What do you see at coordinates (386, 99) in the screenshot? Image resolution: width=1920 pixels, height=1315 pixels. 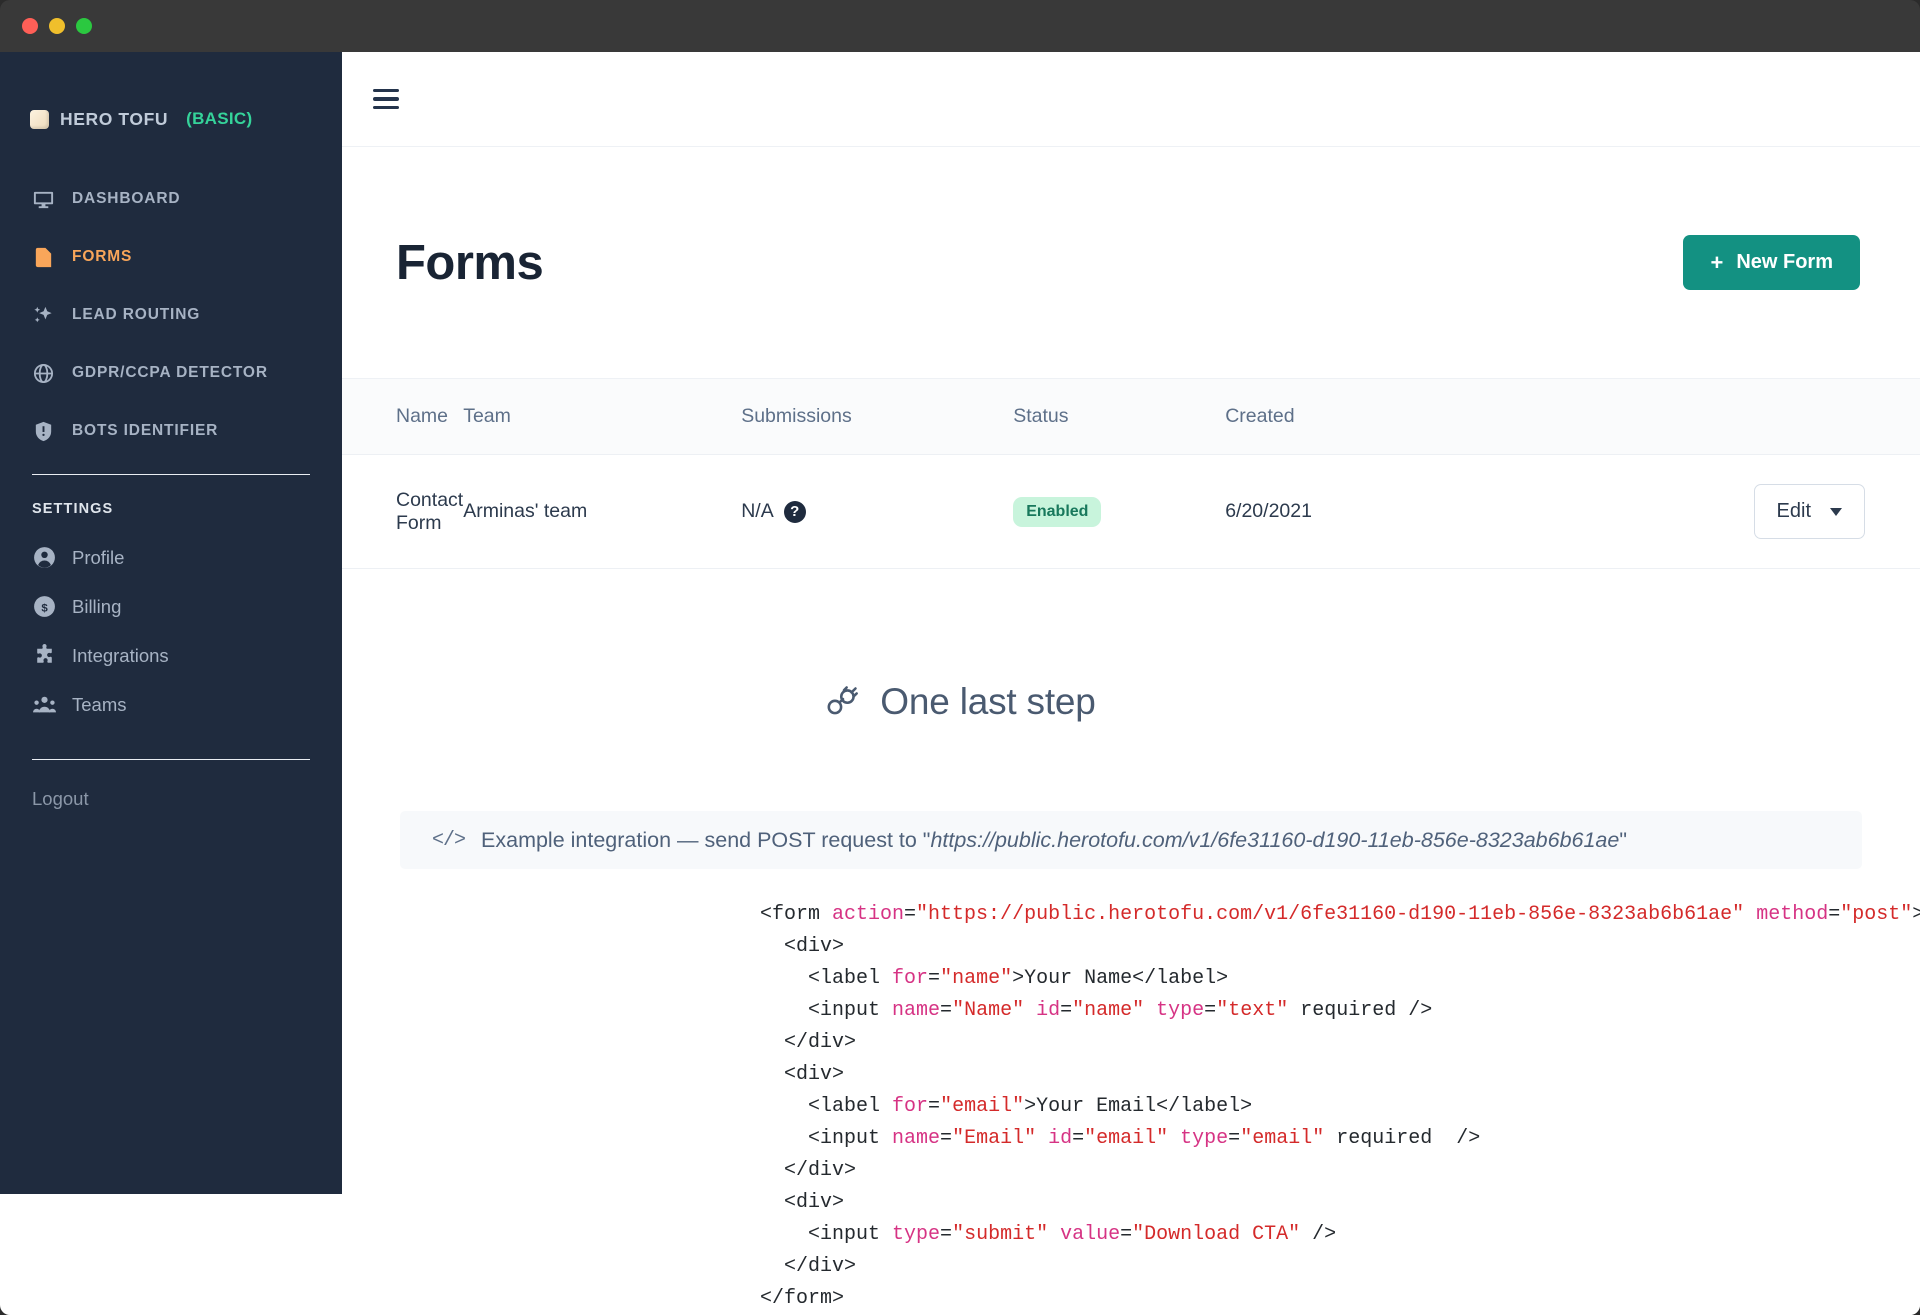 I see `hamburger-icon` at bounding box center [386, 99].